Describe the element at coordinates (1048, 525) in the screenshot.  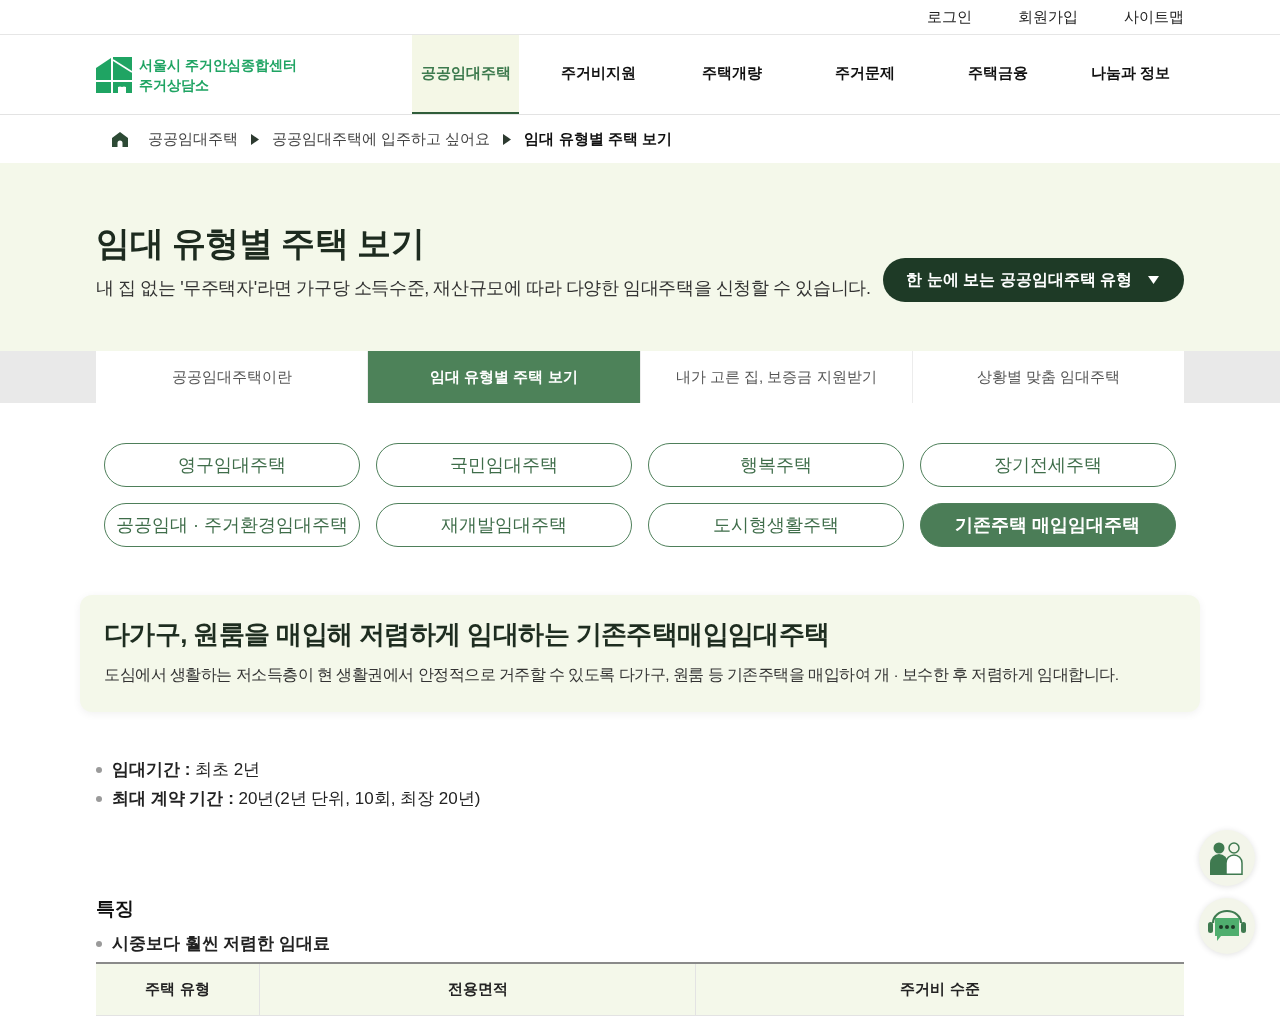
I see `housing-type-button: 기존주택 매입임대주택` at that location.